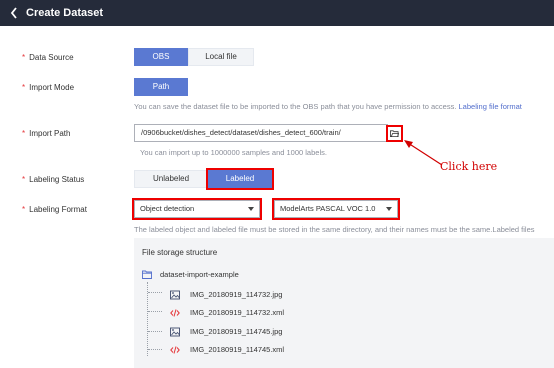  I want to click on import-mode-label: * Import Mode, so click(48, 88).